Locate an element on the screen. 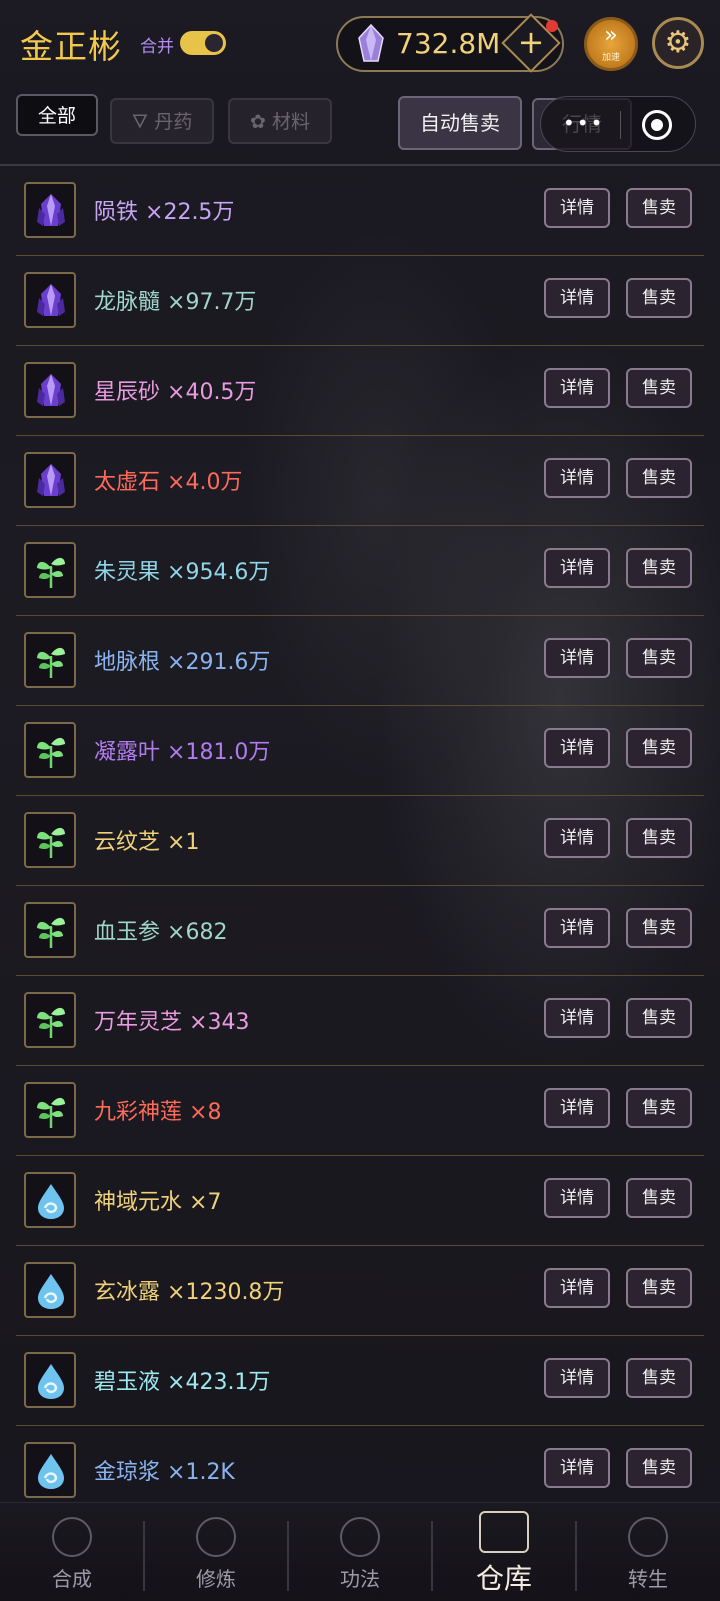 Image resolution: width=720 pixels, height=1601 pixels. more-icon: ••• is located at coordinates (583, 123).